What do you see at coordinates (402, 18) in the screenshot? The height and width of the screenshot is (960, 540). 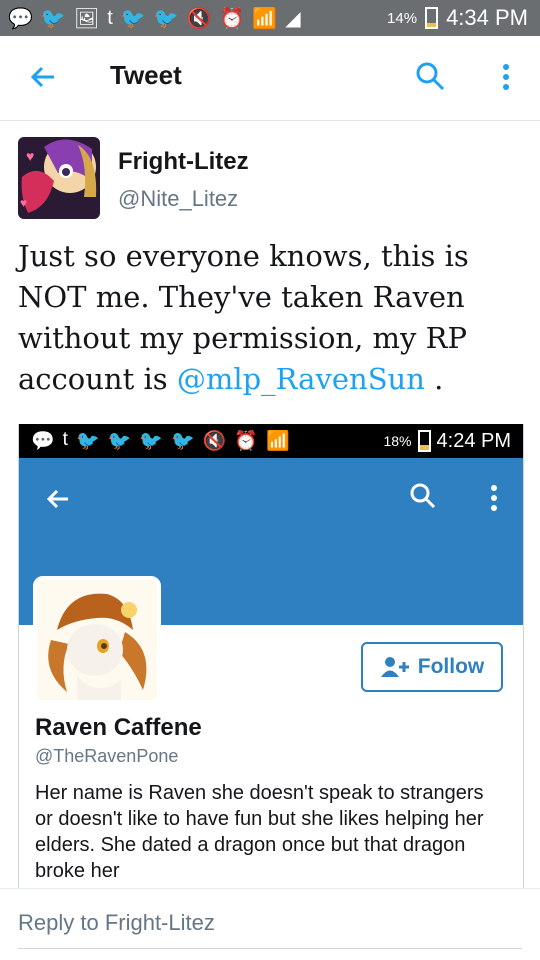 I see `battery-percent: 14%` at bounding box center [402, 18].